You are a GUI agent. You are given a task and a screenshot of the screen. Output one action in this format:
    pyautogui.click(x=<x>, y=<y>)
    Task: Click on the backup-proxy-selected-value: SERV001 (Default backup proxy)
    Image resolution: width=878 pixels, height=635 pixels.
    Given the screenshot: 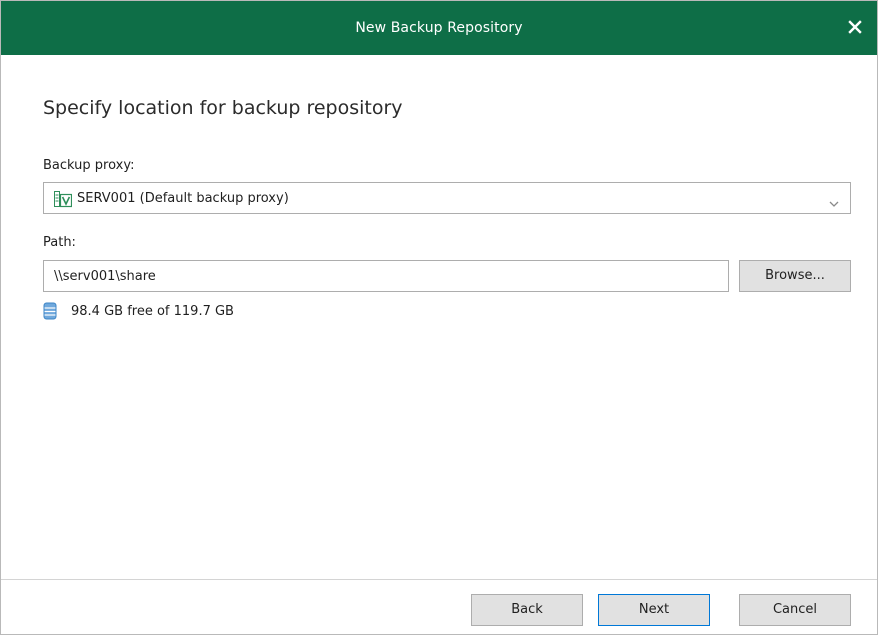 What is the action you would take?
    pyautogui.click(x=183, y=198)
    